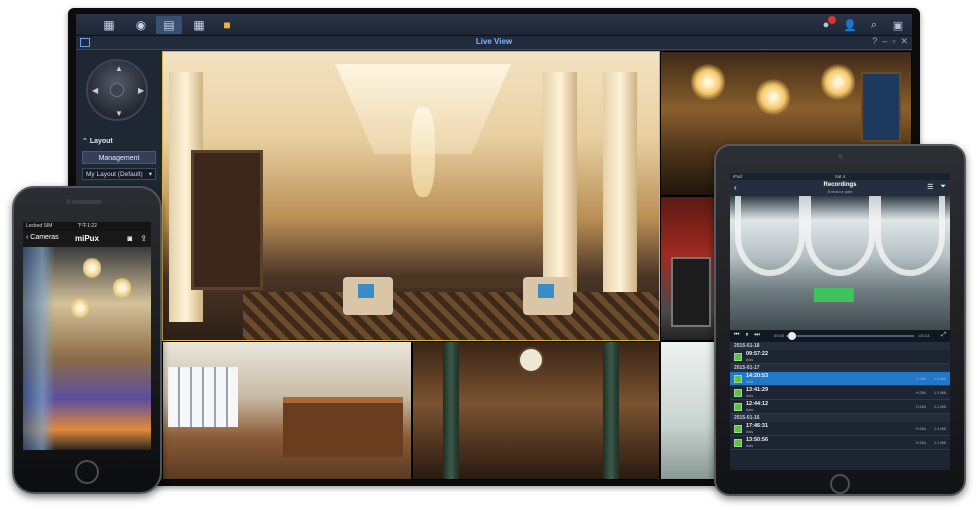  Describe the element at coordinates (840, 185) in the screenshot. I see `page-title: Recordings` at that location.